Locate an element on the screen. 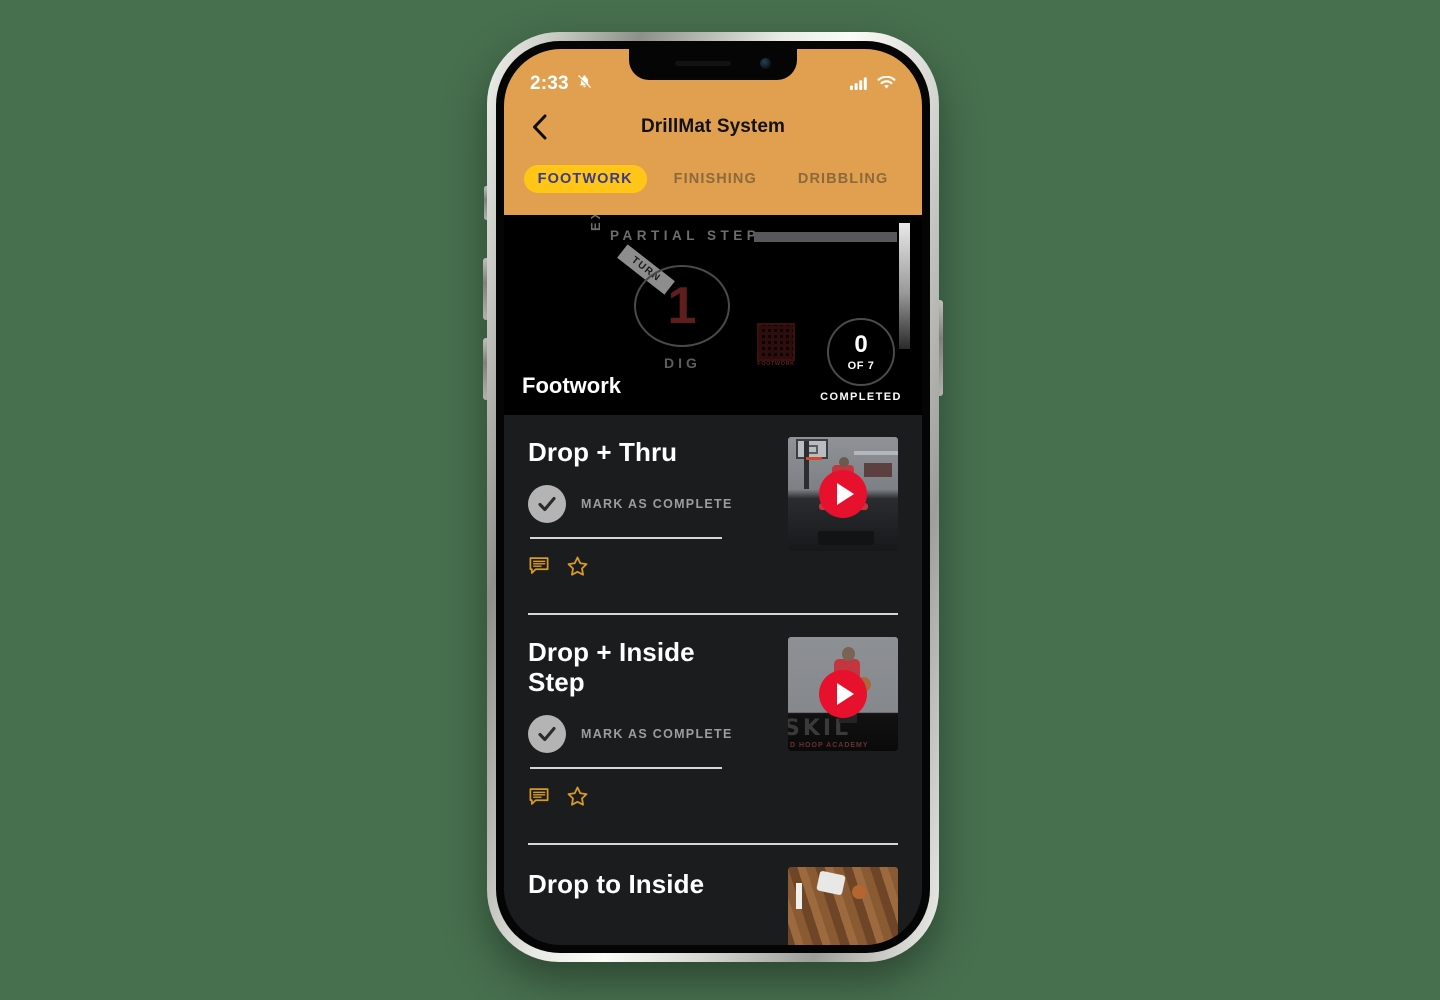 The image size is (1440, 1000). drill-row: Drop to Inside is located at coordinates (713, 906).